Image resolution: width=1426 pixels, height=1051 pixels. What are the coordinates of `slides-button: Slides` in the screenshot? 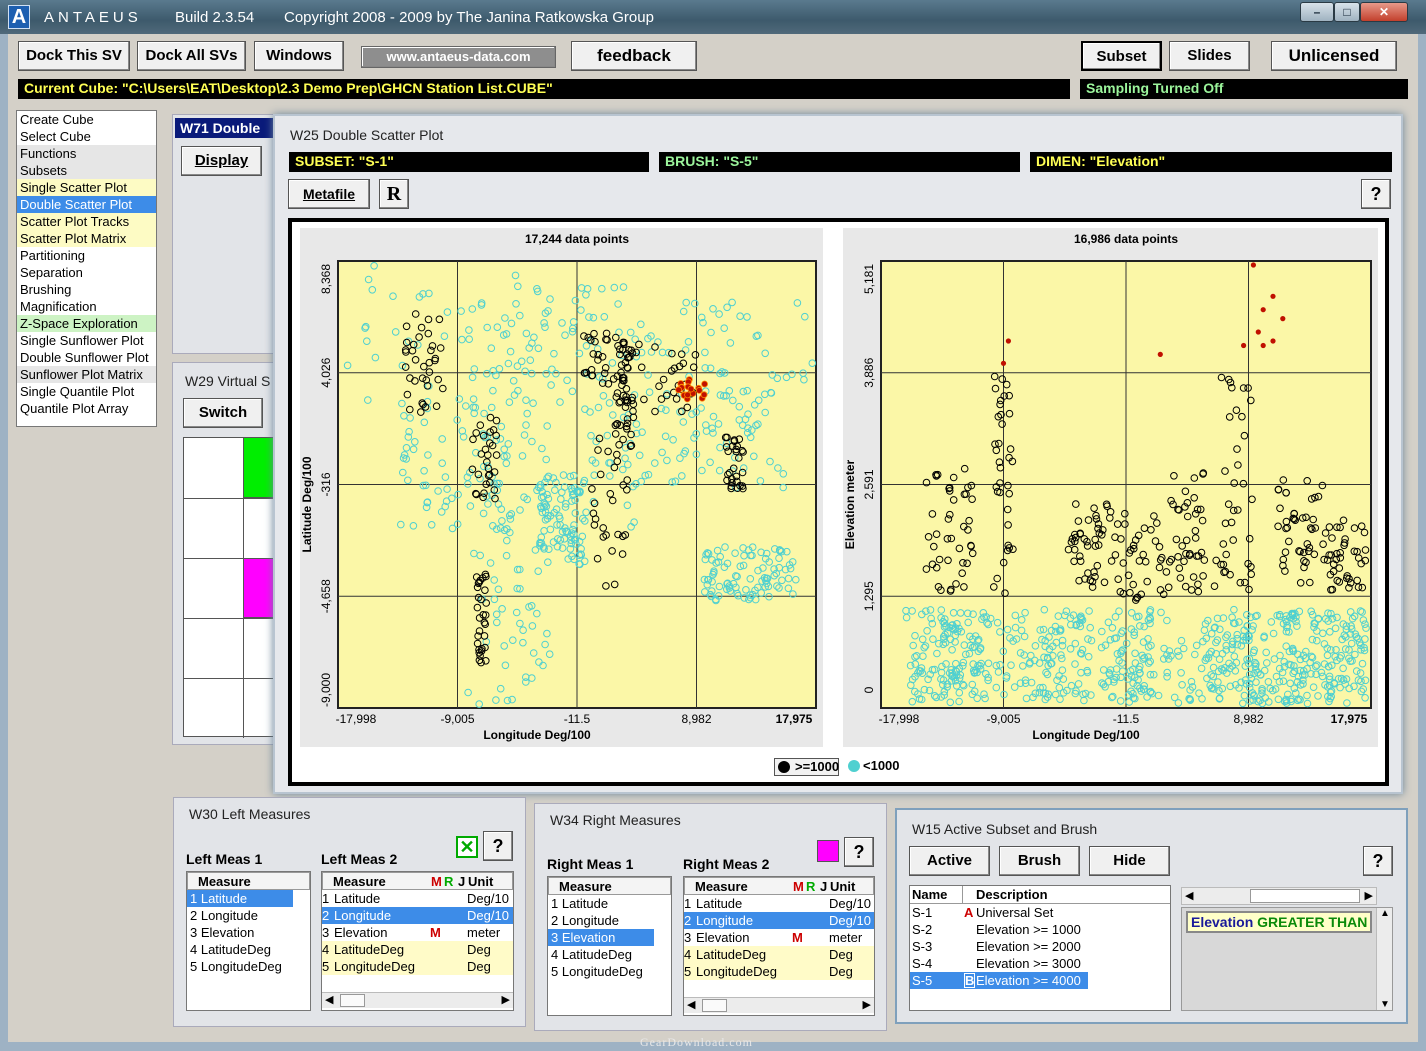 It's located at (1209, 56).